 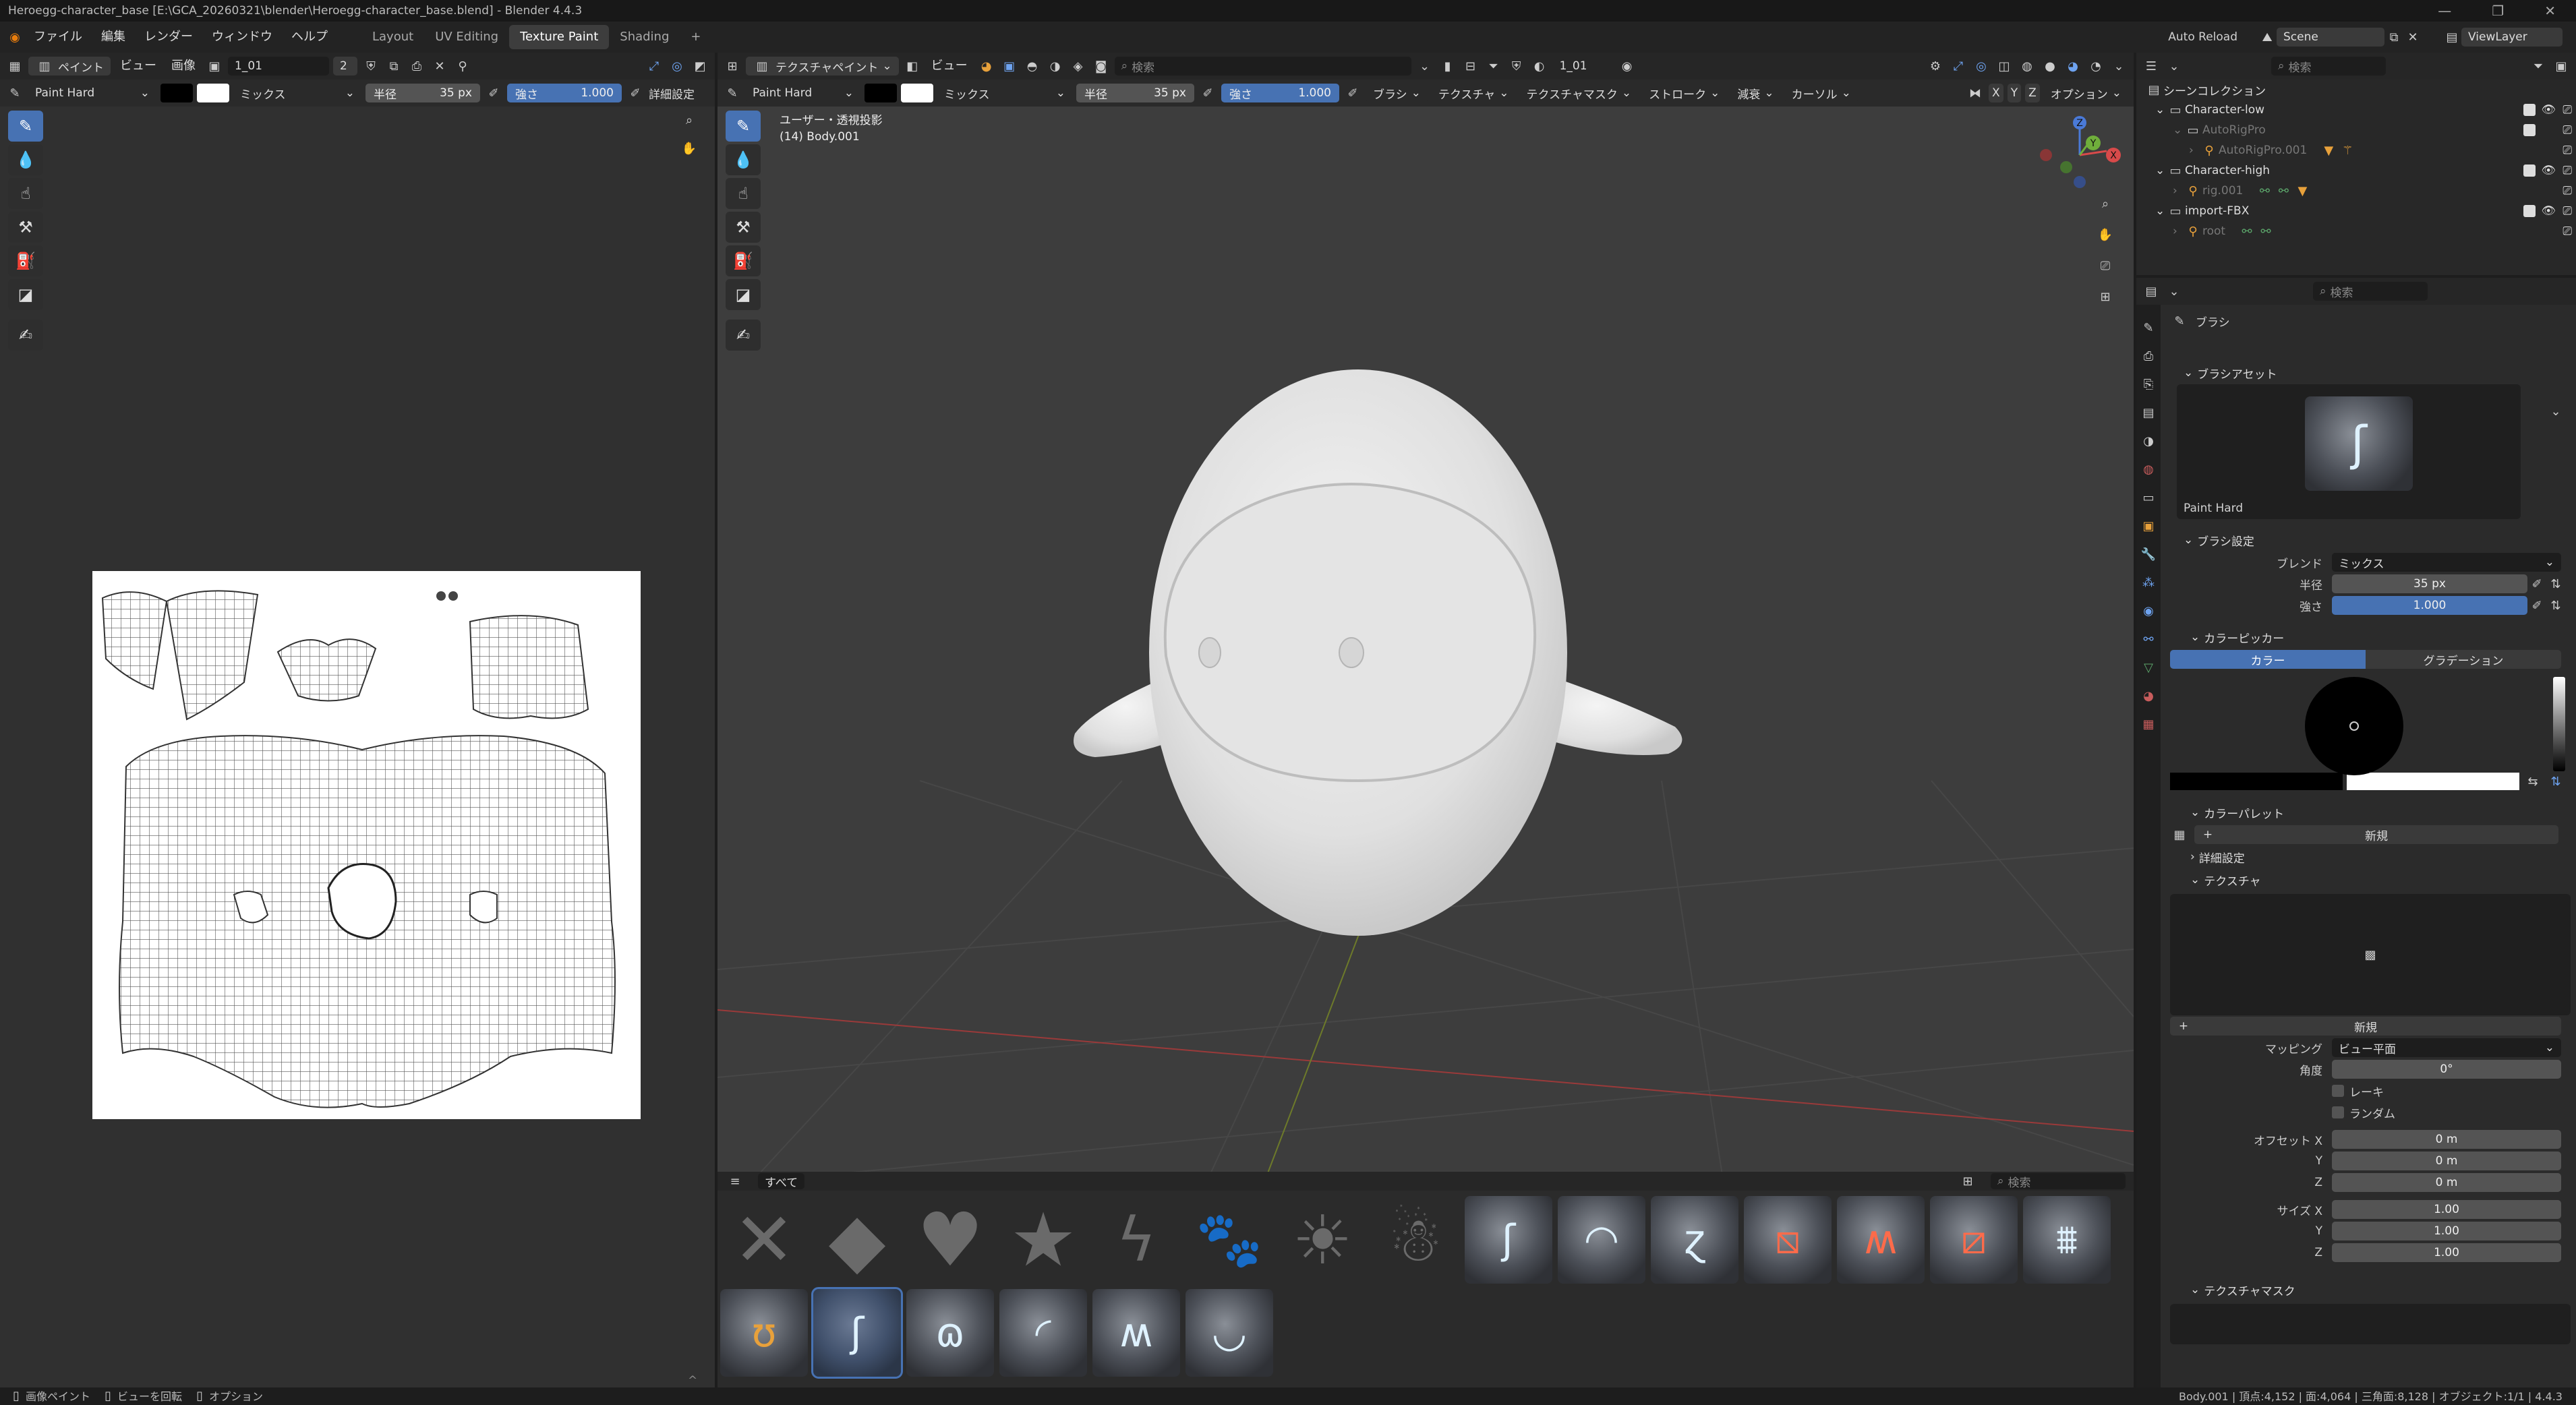 What do you see at coordinates (2149, 554) in the screenshot?
I see `modifier-tab-icon: 🔧` at bounding box center [2149, 554].